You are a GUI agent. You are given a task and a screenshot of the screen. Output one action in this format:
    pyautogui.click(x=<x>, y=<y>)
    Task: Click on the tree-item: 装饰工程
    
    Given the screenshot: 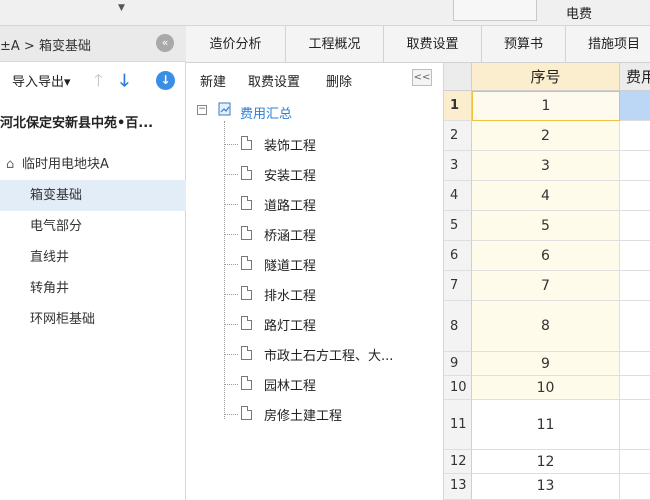 What is the action you would take?
    pyautogui.click(x=334, y=144)
    